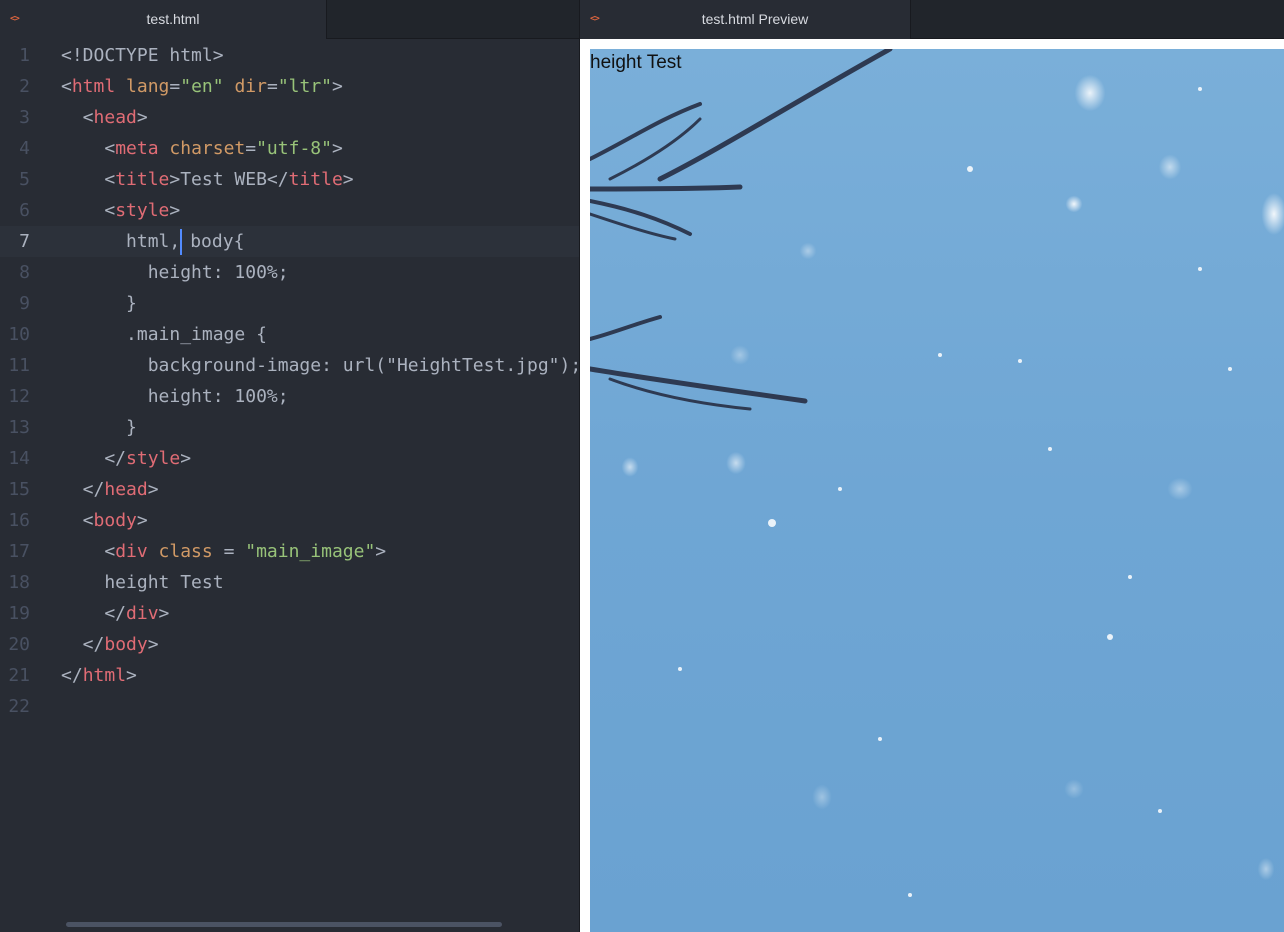 This screenshot has width=1284, height=932. What do you see at coordinates (19, 520) in the screenshot?
I see `line-number: 16` at bounding box center [19, 520].